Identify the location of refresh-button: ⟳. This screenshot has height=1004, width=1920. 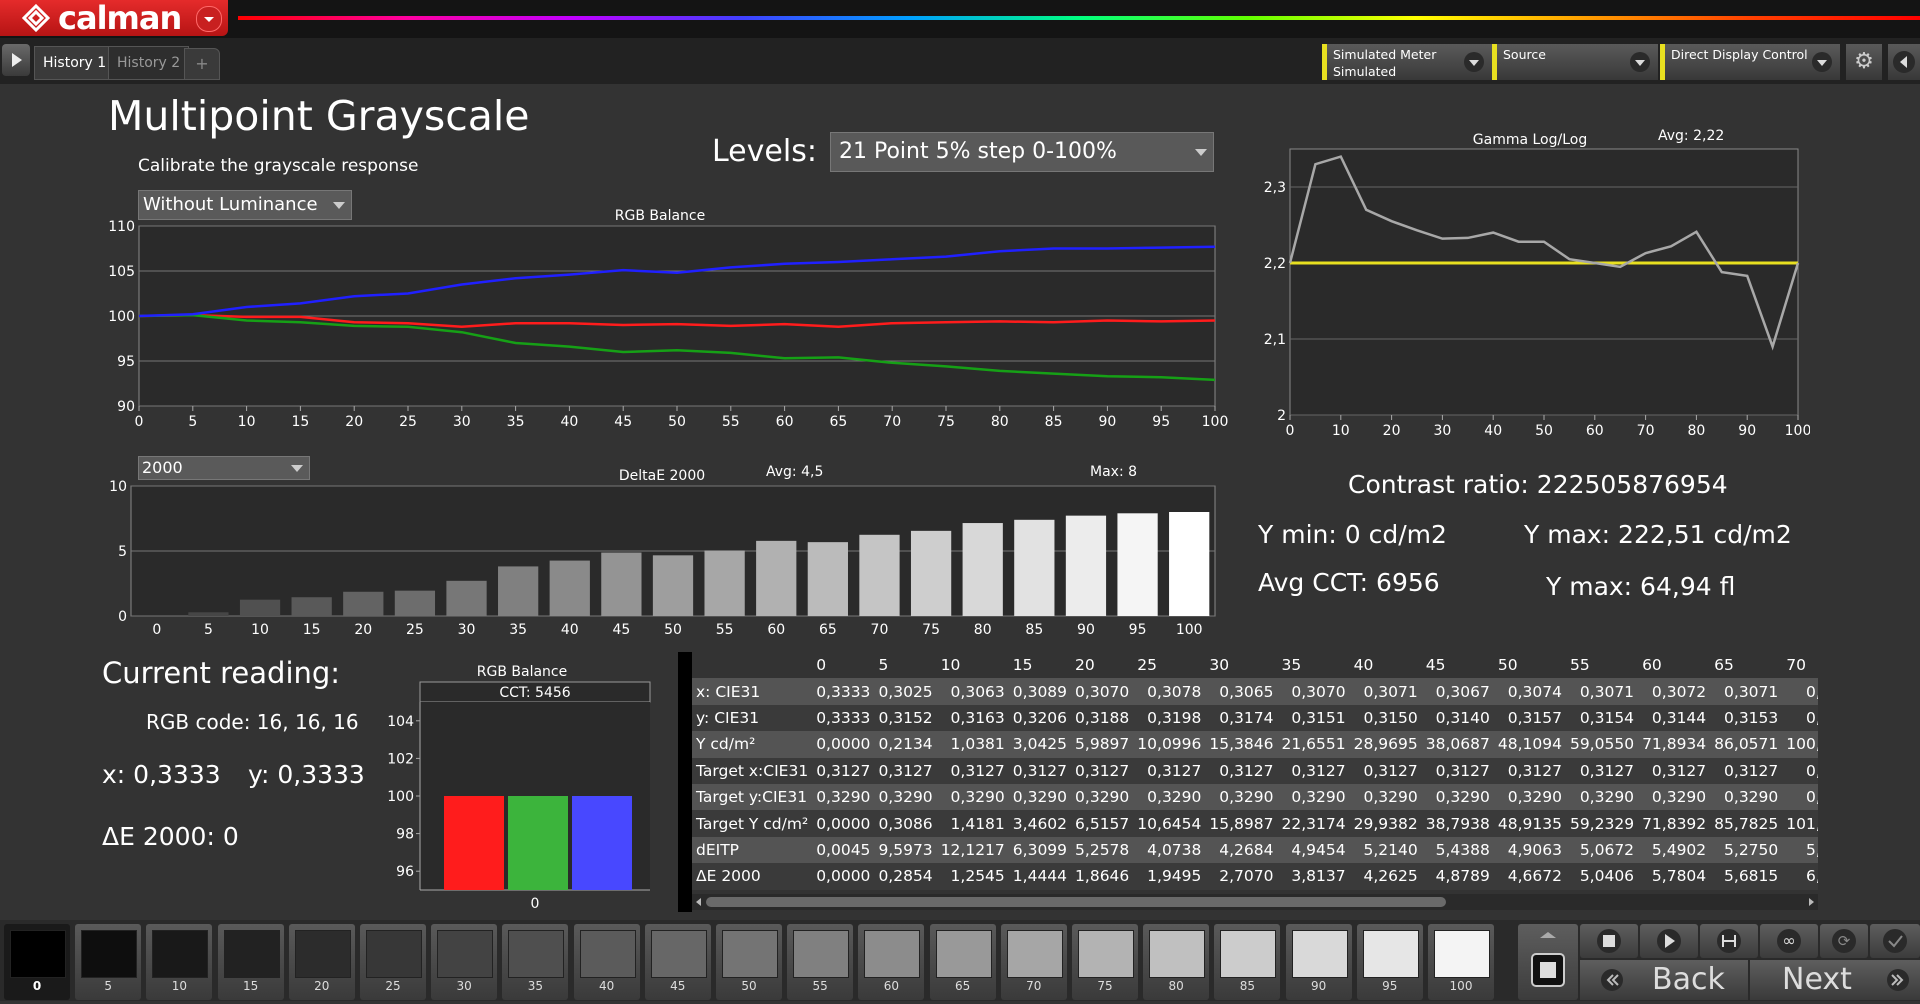
(1844, 941).